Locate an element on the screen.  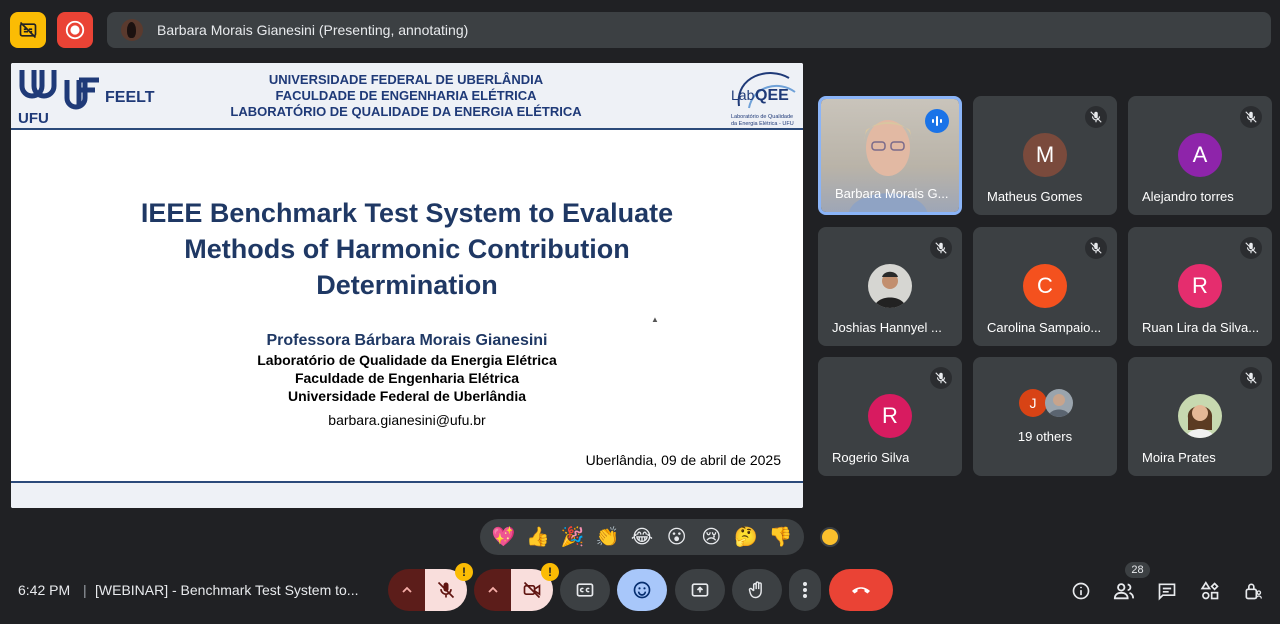
author-email: barbara.gianesini@ufu.br is located at coordinates (407, 420).